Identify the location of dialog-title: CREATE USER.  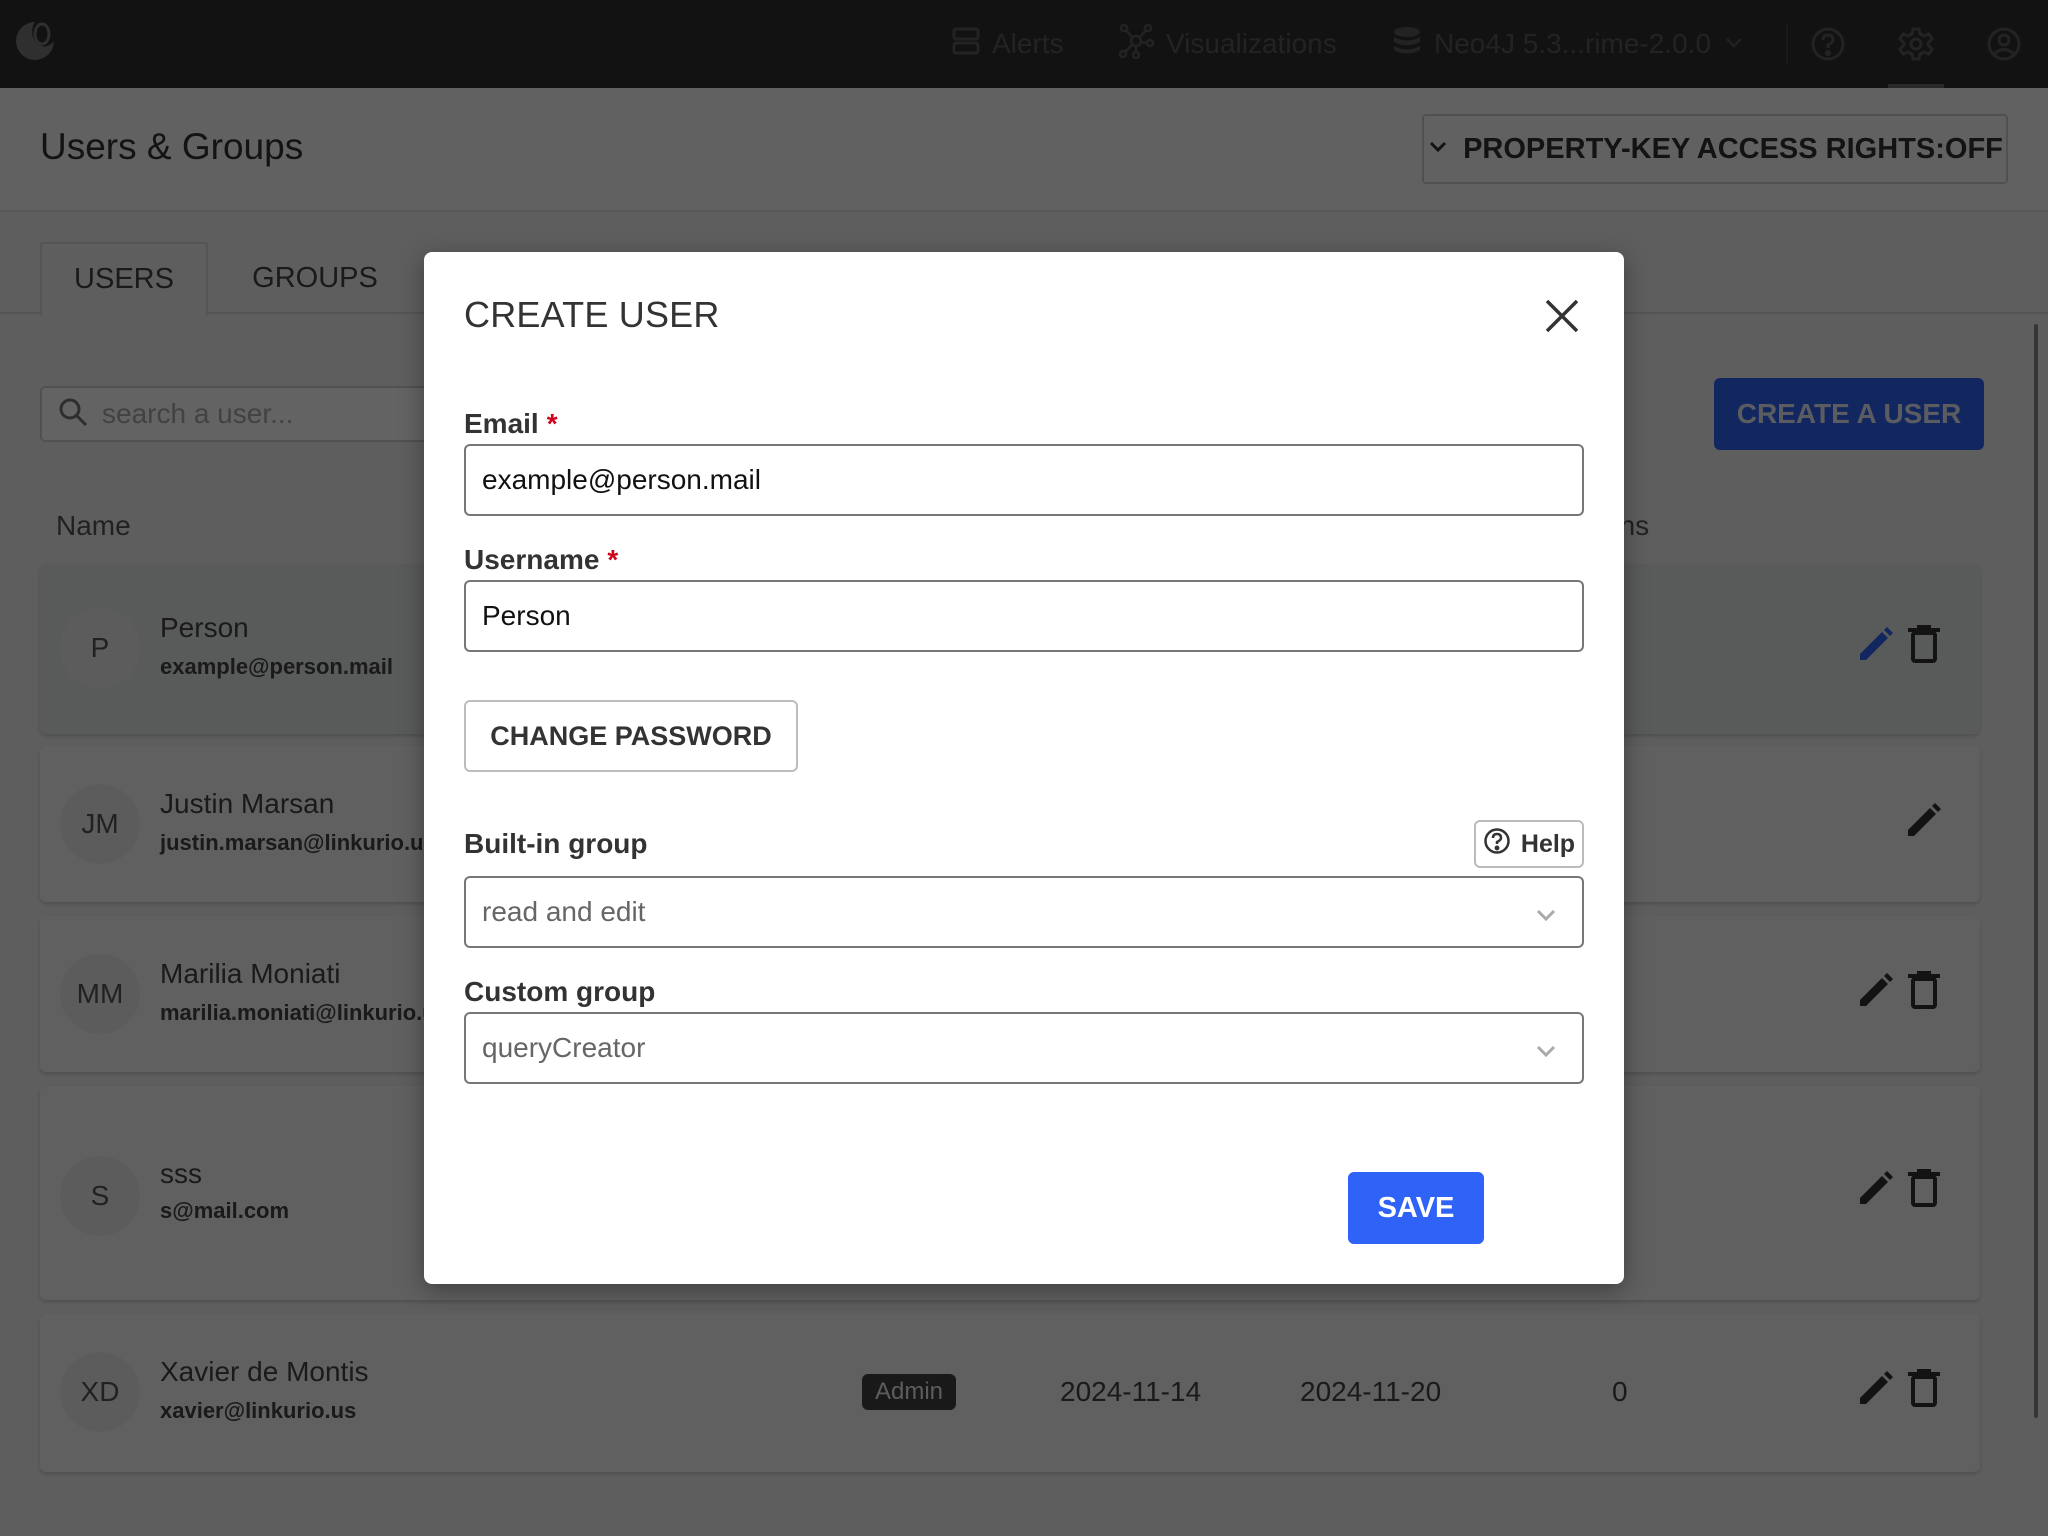
(592, 314).